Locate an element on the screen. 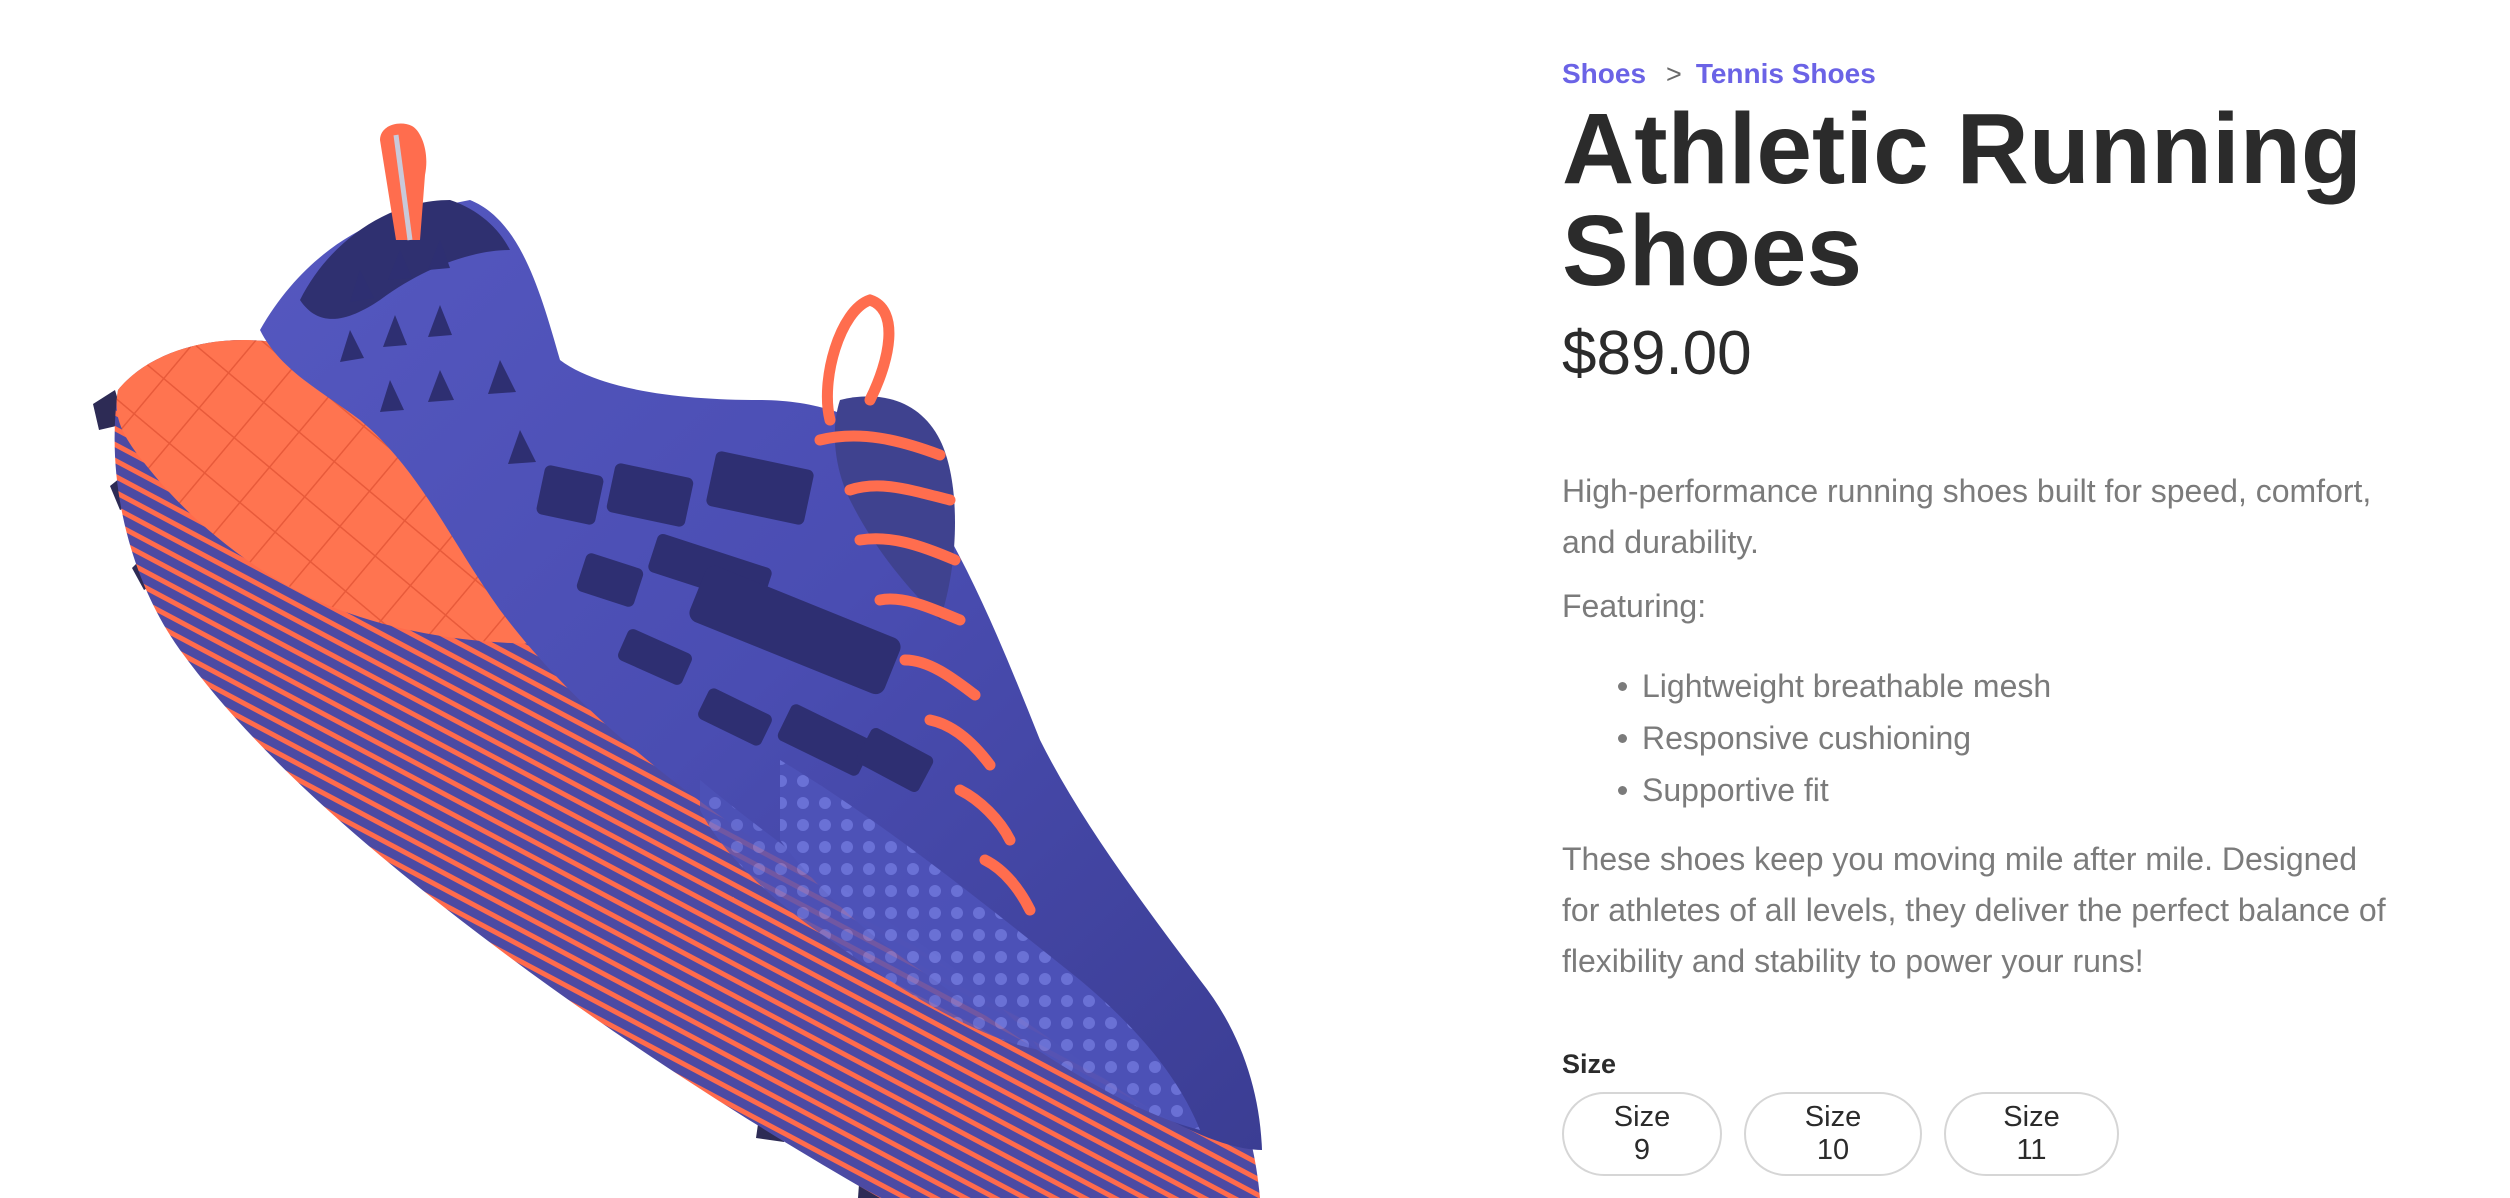 The height and width of the screenshot is (1198, 2510). size-11-button: Size 11 is located at coordinates (2031, 1134).